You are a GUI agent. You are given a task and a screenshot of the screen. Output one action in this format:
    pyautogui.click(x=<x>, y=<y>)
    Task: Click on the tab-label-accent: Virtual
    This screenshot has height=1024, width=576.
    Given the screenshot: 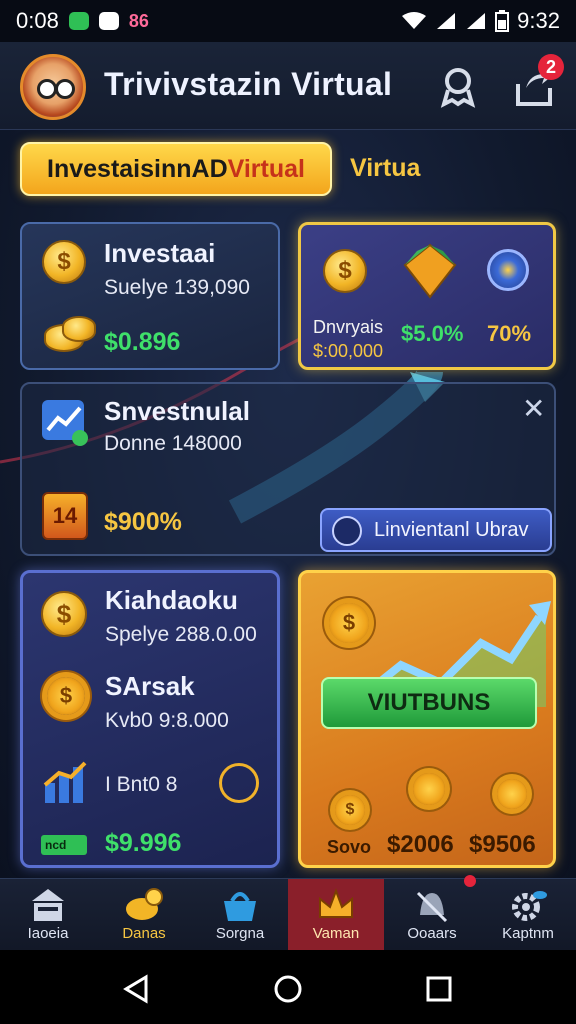 What is the action you would take?
    pyautogui.click(x=266, y=168)
    